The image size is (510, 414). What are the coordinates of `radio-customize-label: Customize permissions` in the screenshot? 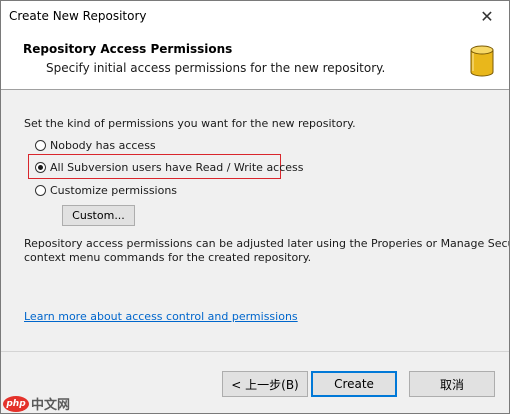 It's located at (114, 190).